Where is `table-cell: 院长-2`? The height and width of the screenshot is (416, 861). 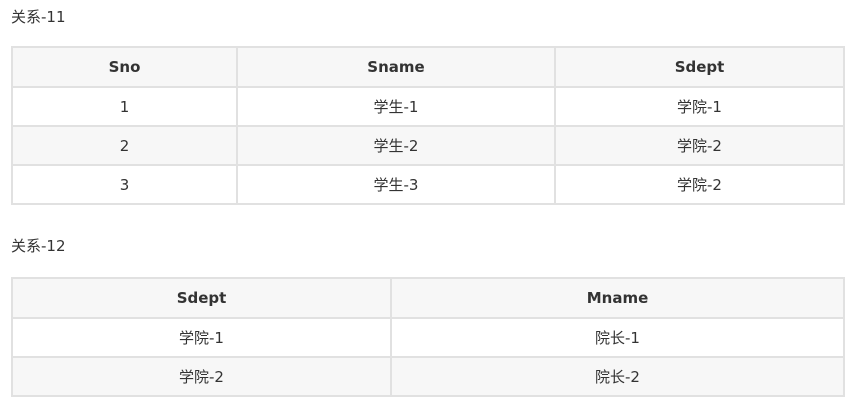 table-cell: 院长-2 is located at coordinates (617, 376).